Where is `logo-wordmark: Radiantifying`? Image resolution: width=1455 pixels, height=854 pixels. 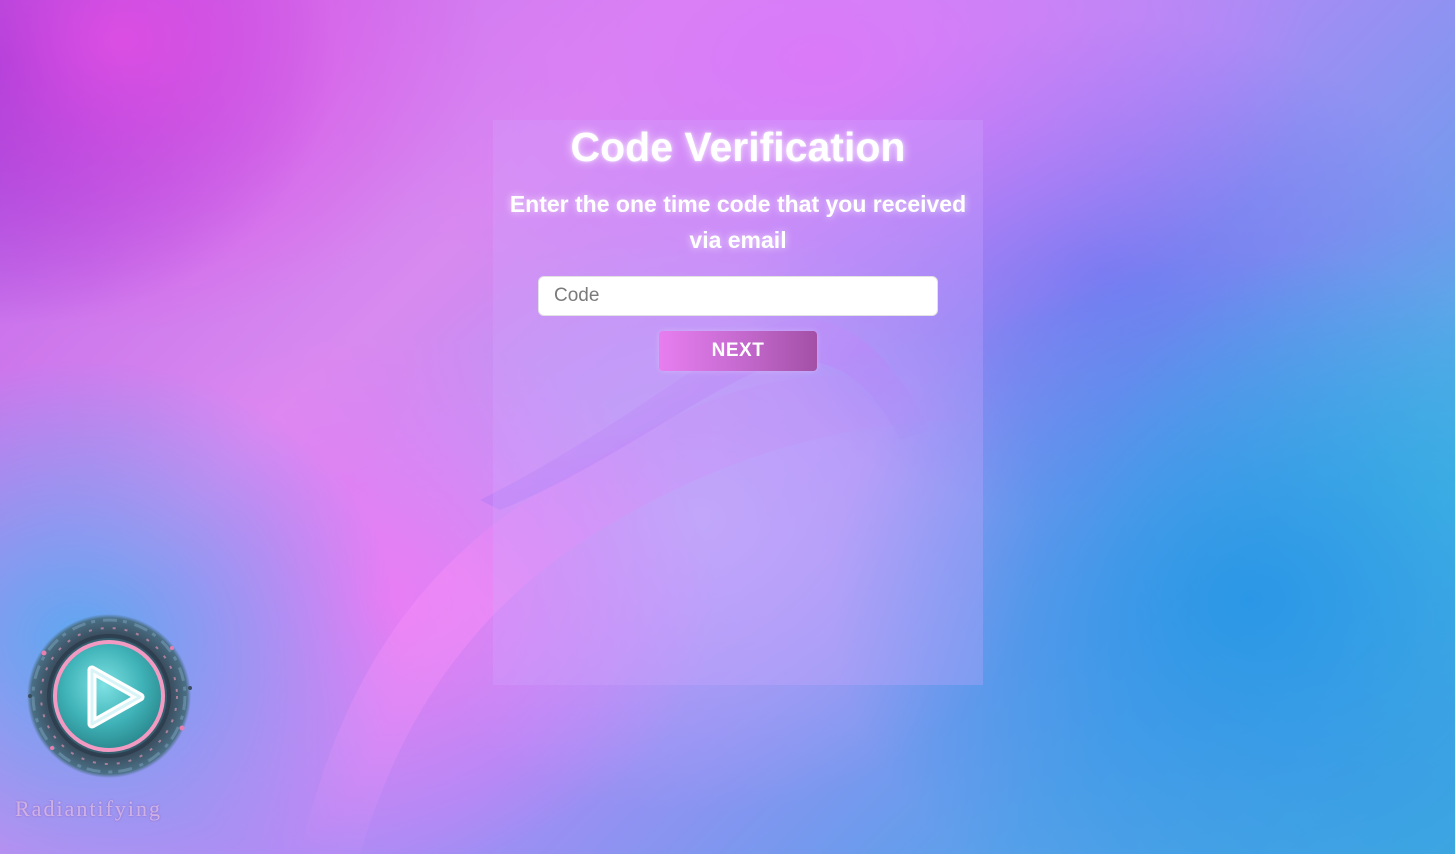
logo-wordmark: Radiantifying is located at coordinates (88, 808).